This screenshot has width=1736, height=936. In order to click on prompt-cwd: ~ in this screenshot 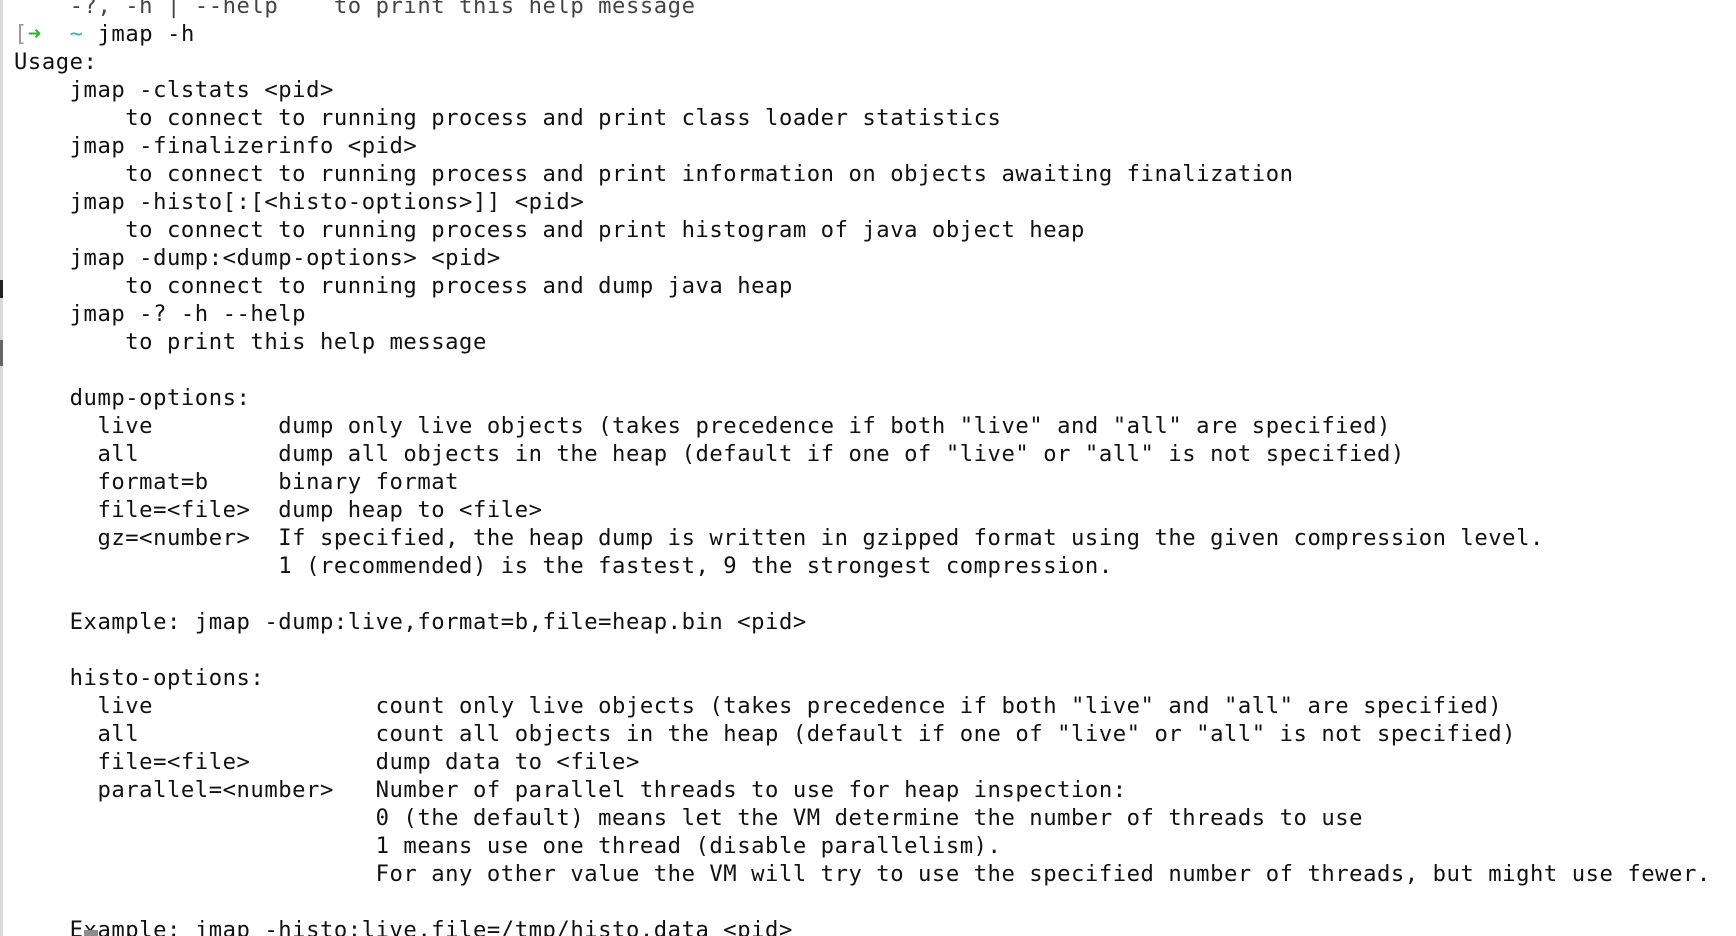, I will do `click(76, 34)`.